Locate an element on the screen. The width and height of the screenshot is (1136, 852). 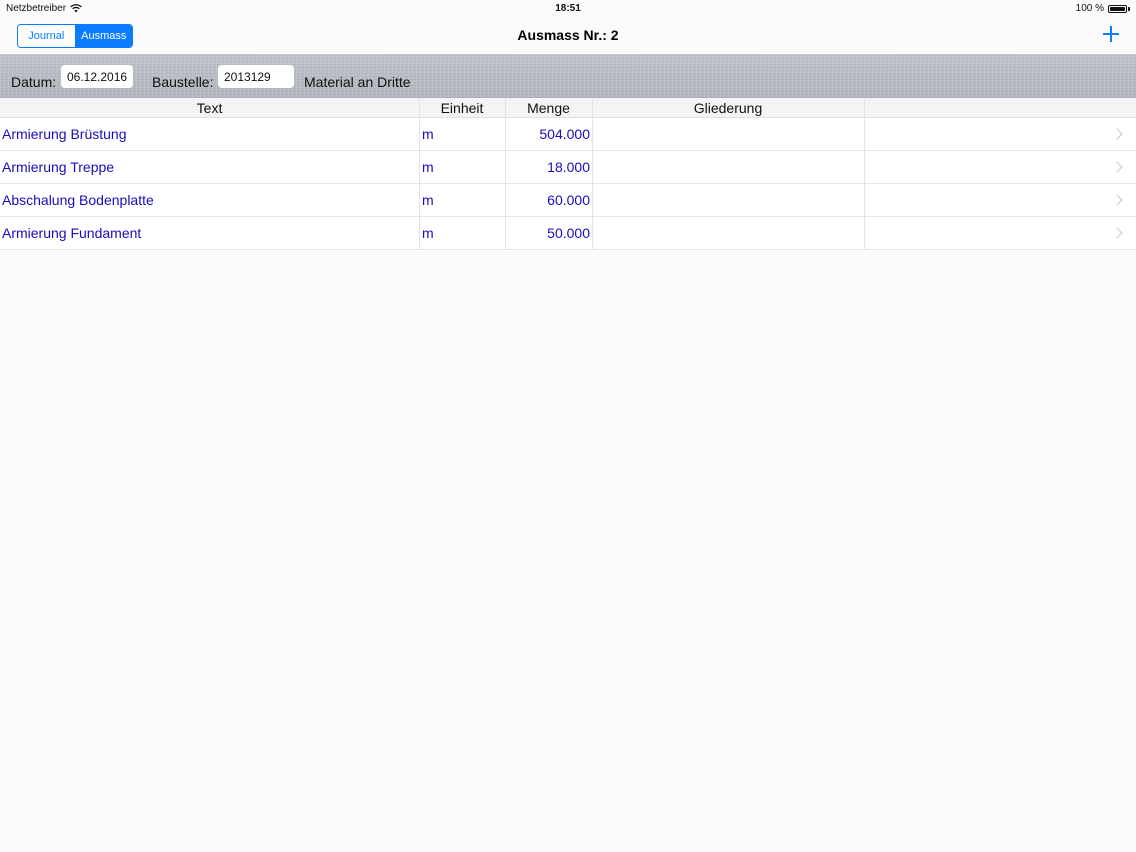
column-header-text: Text is located at coordinates (209, 108).